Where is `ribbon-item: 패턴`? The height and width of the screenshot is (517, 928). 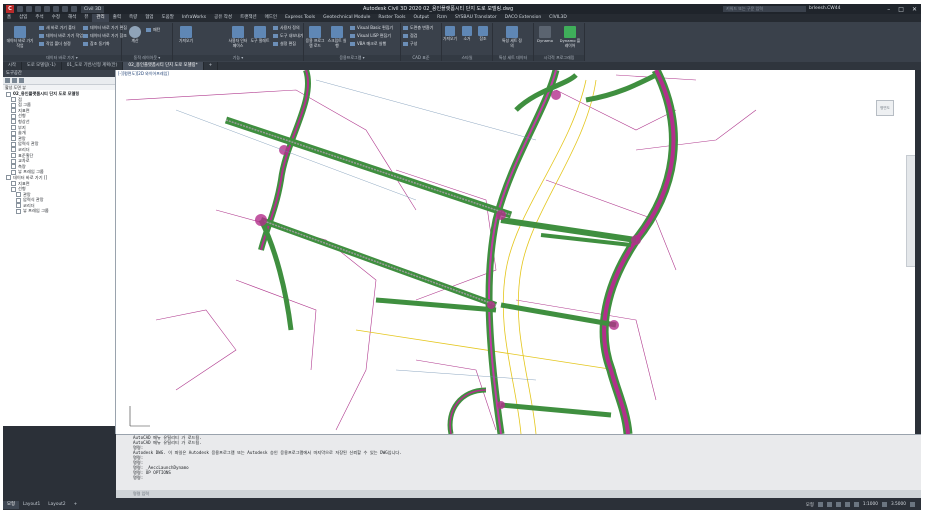 ribbon-item: 패턴 is located at coordinates (153, 30).